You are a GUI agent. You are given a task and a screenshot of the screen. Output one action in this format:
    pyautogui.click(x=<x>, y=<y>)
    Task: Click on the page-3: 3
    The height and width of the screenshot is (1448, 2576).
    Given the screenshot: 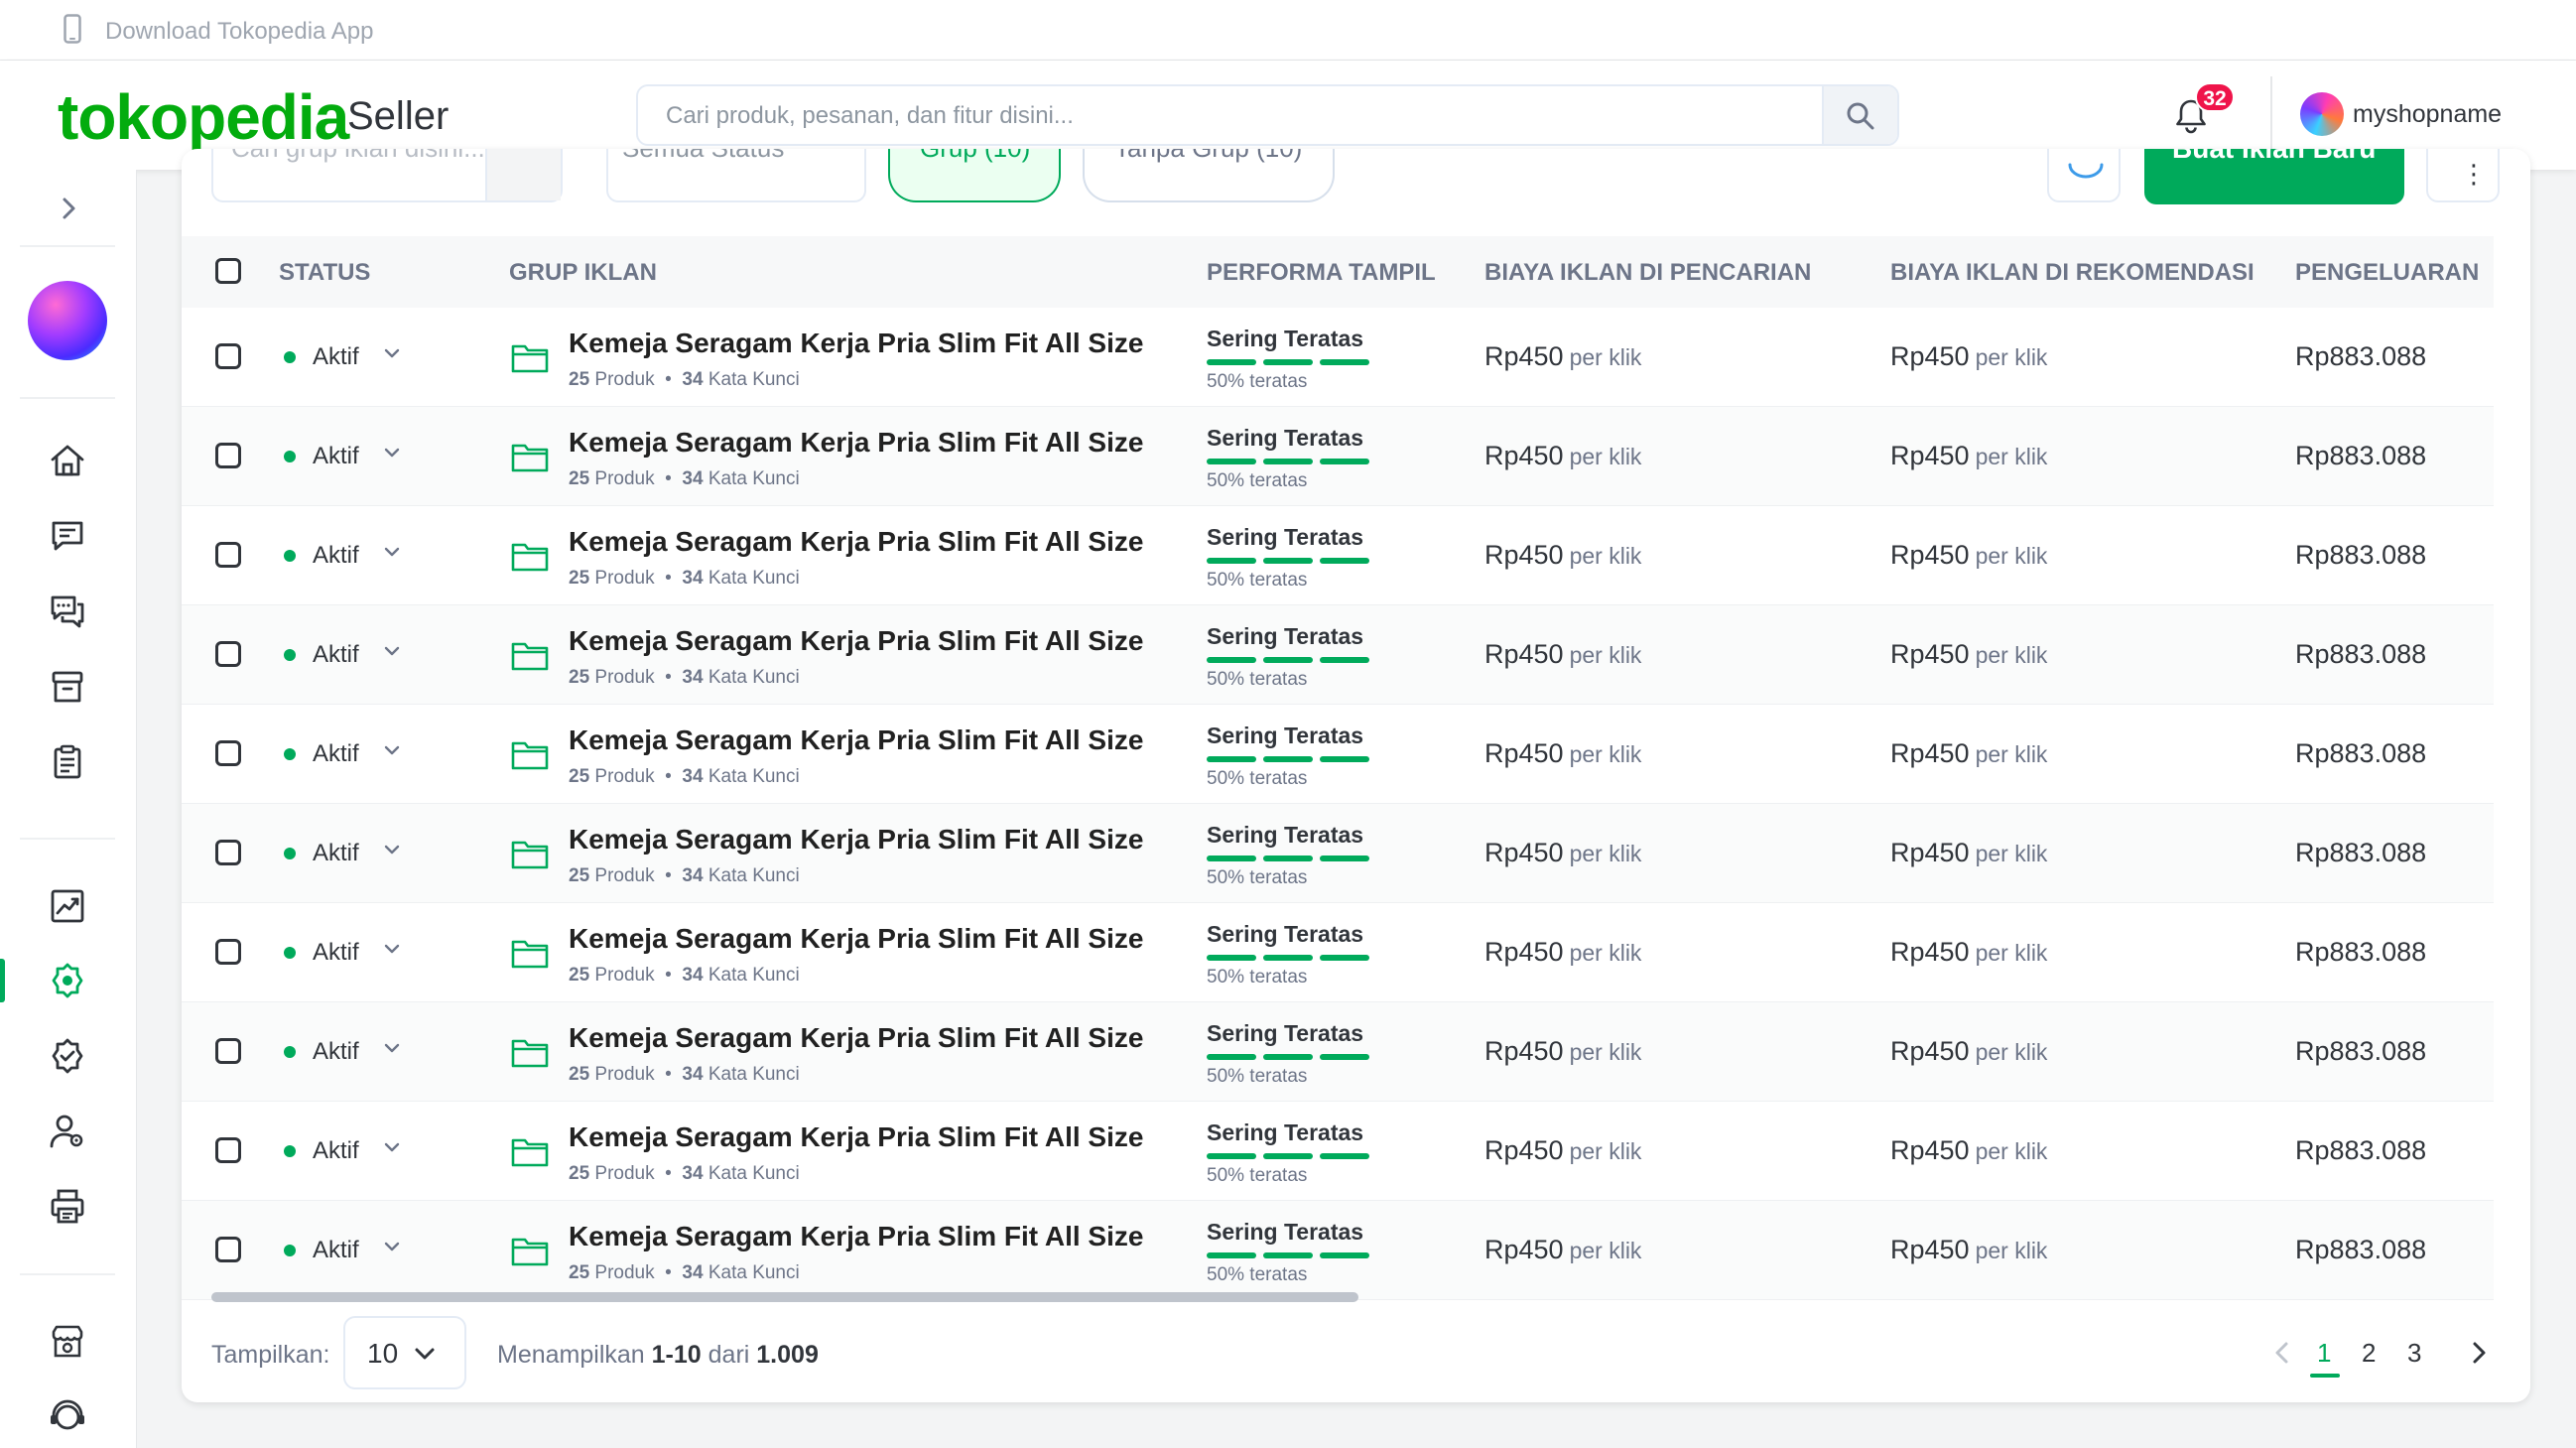 What is the action you would take?
    pyautogui.click(x=2414, y=1353)
    